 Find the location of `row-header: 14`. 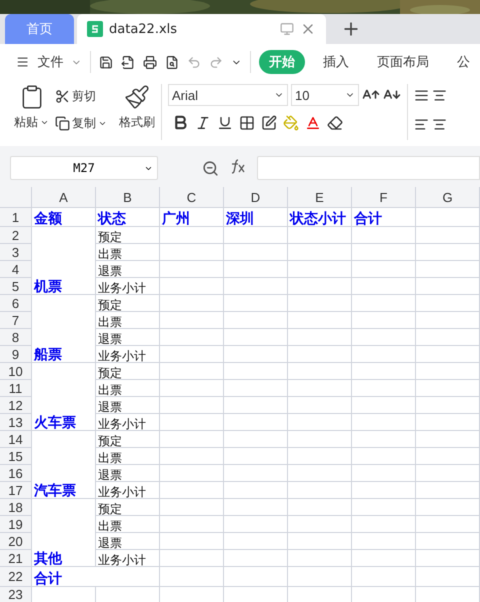

row-header: 14 is located at coordinates (16, 439).